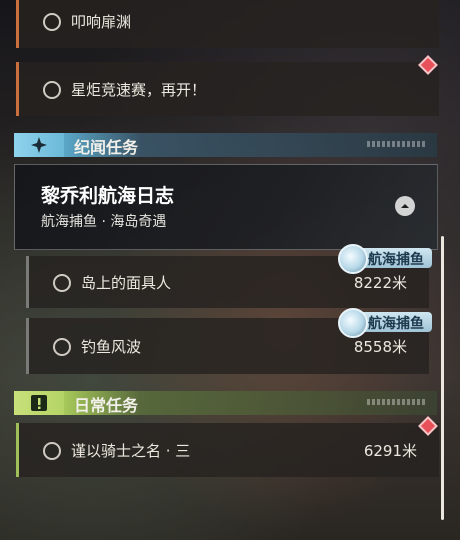  What do you see at coordinates (226, 207) in the screenshot?
I see `story-quest-card: 黎乔利航海日志 航海捕鱼 · 海岛奇遇` at bounding box center [226, 207].